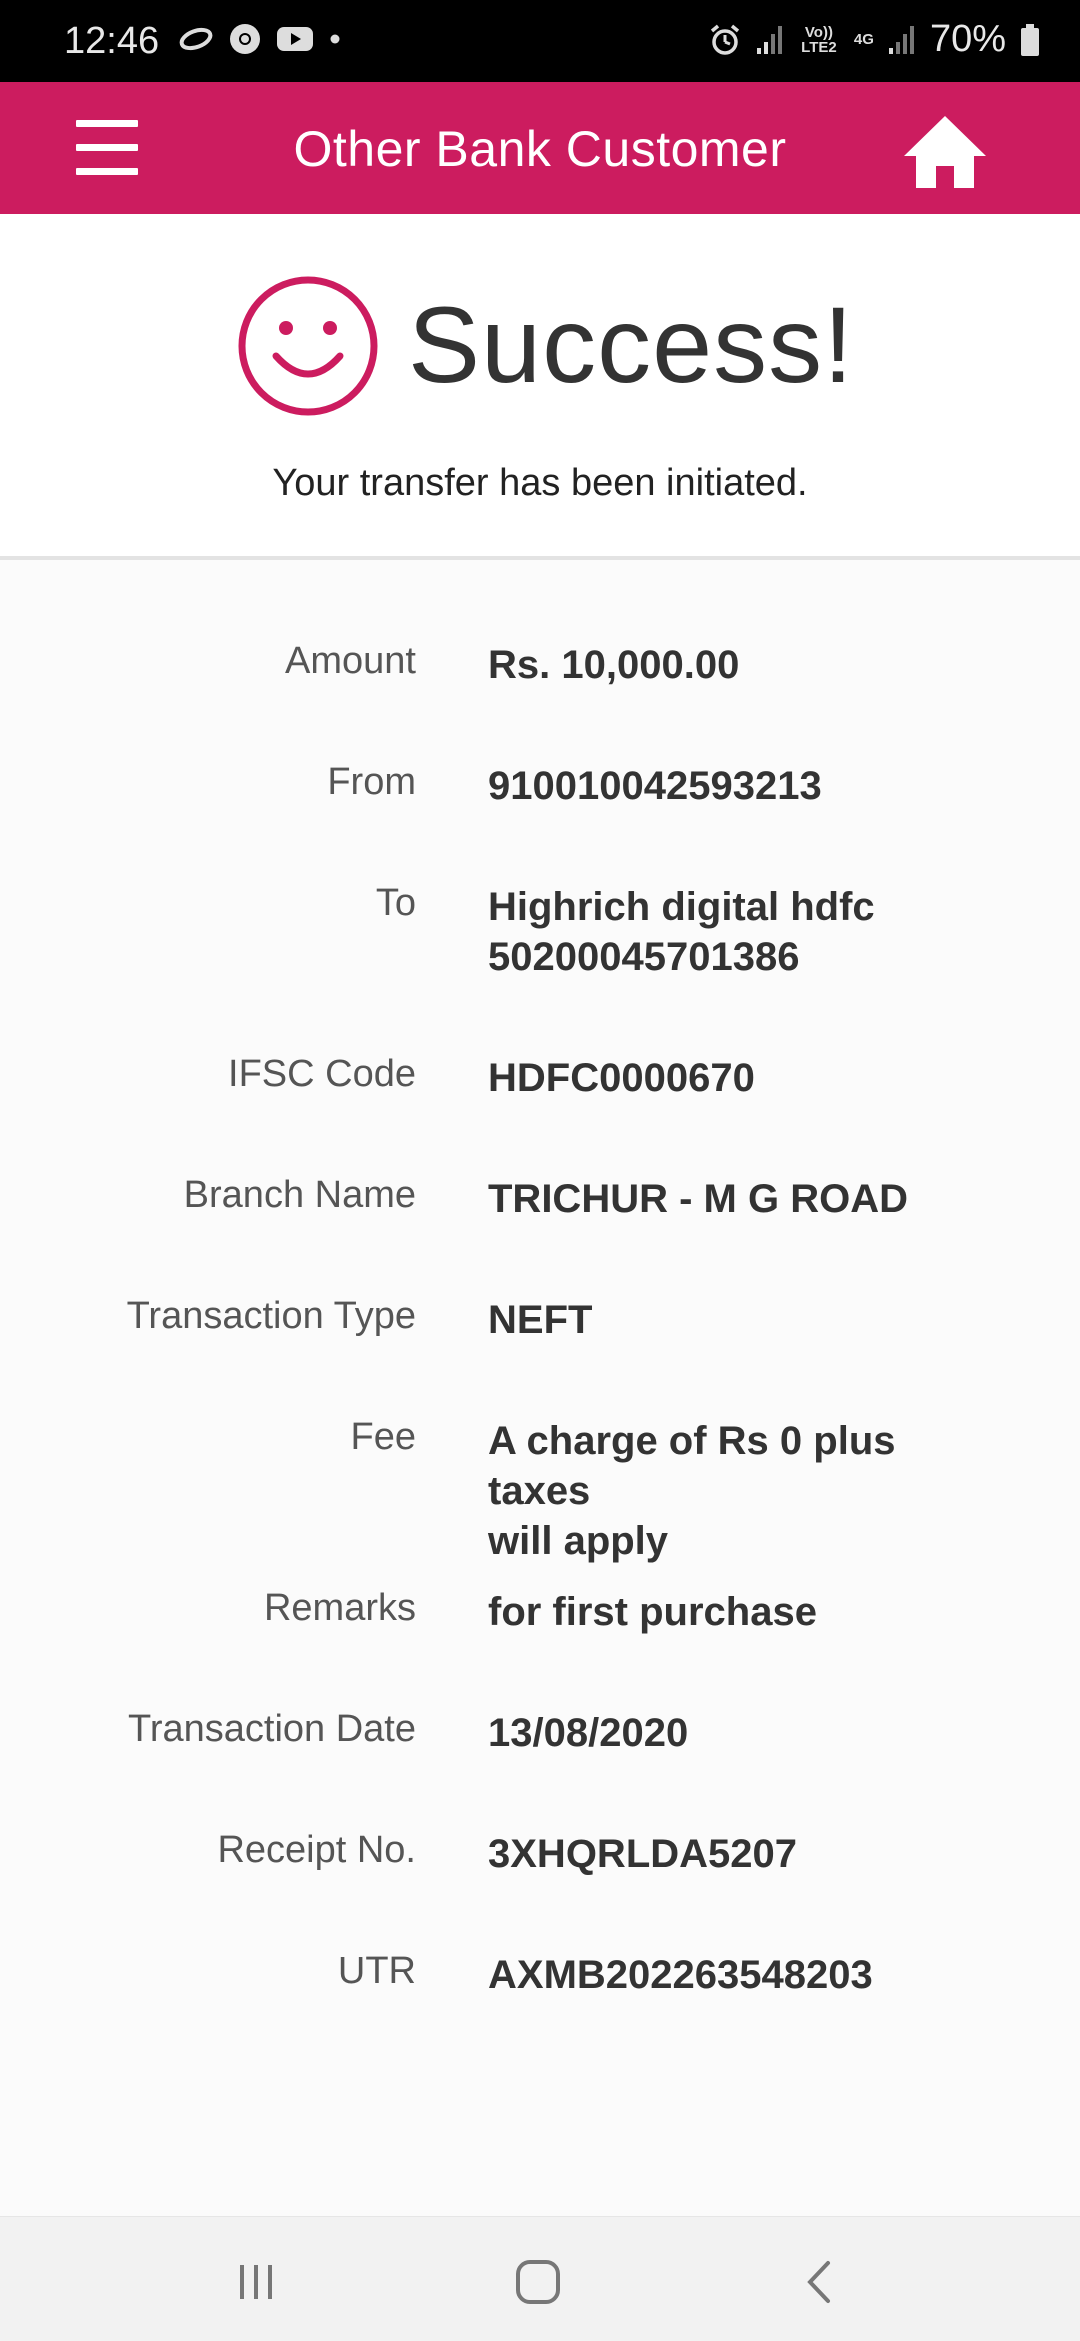  I want to click on detail-value: 3XHQRLDA5207, so click(643, 1854).